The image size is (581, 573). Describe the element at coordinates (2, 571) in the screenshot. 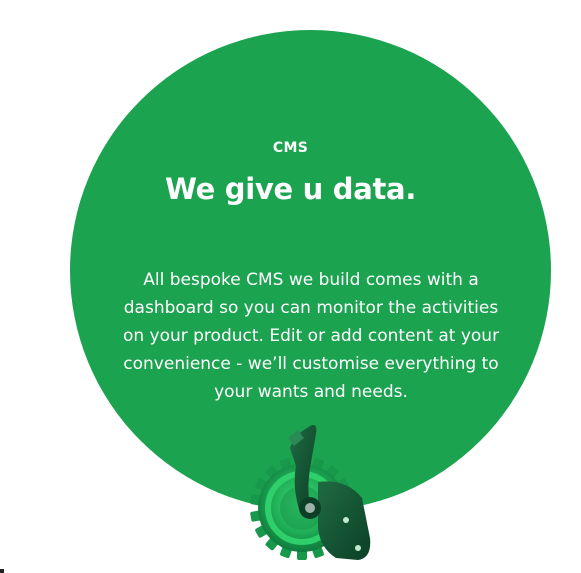

I see `decorative-dot` at that location.